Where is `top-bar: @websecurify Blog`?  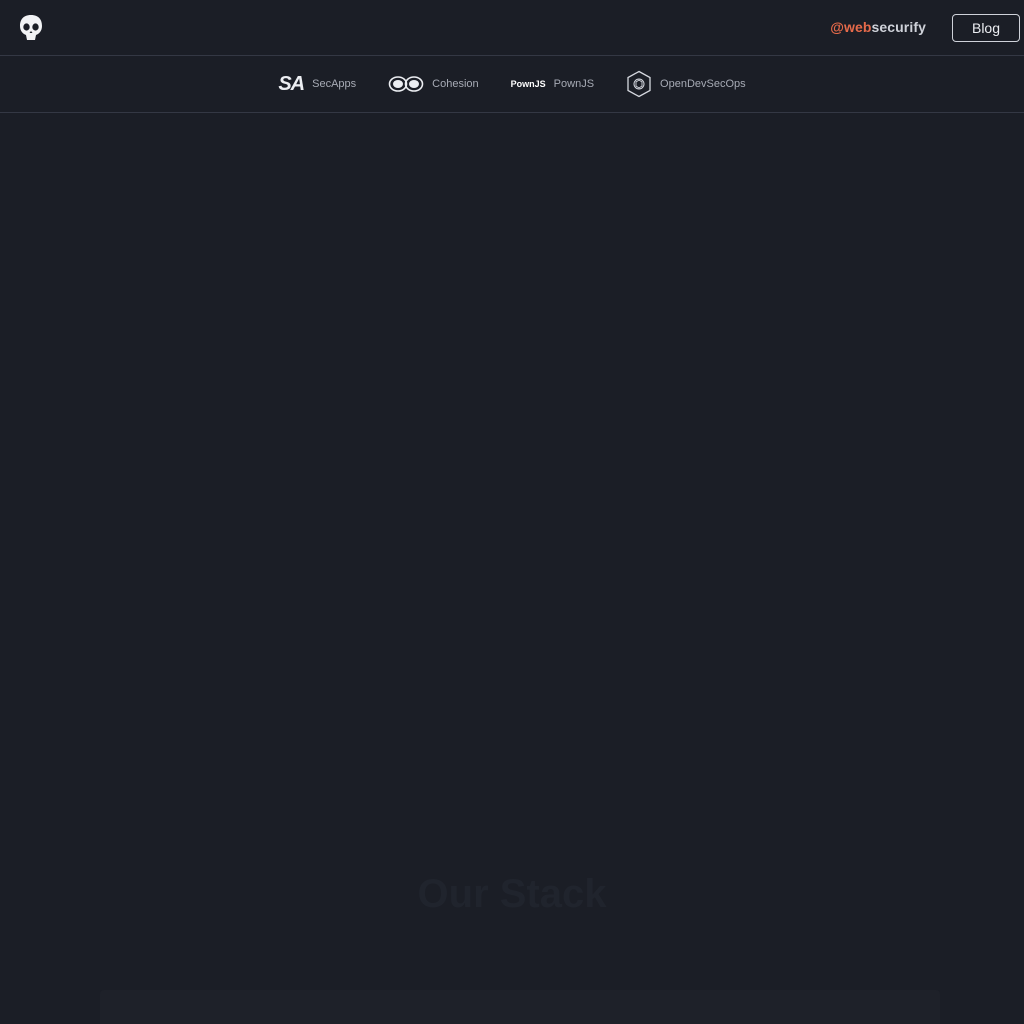 top-bar: @websecurify Blog is located at coordinates (512, 28).